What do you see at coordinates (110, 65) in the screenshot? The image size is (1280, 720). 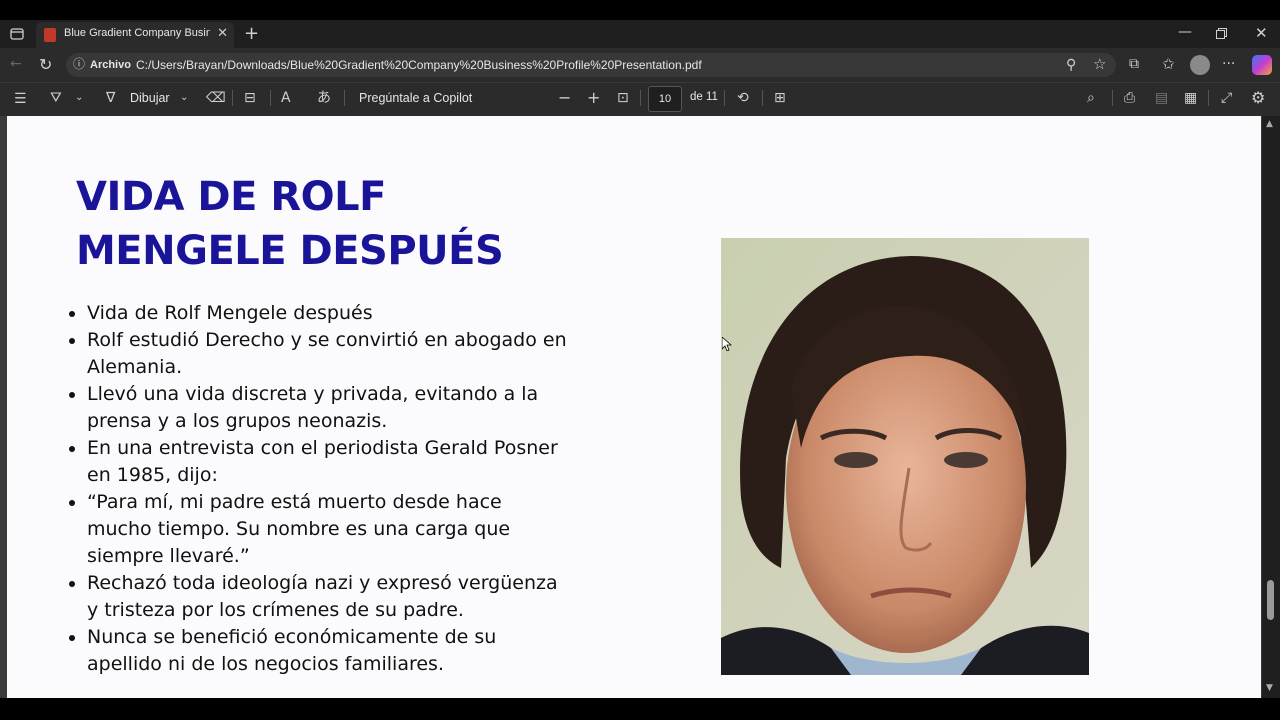 I see `address-site-label: Archivo` at bounding box center [110, 65].